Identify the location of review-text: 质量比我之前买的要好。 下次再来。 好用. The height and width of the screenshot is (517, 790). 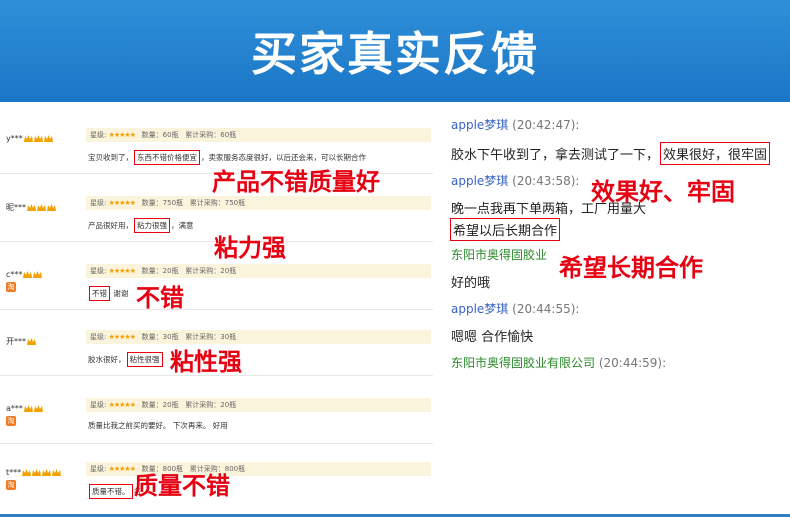
(158, 425).